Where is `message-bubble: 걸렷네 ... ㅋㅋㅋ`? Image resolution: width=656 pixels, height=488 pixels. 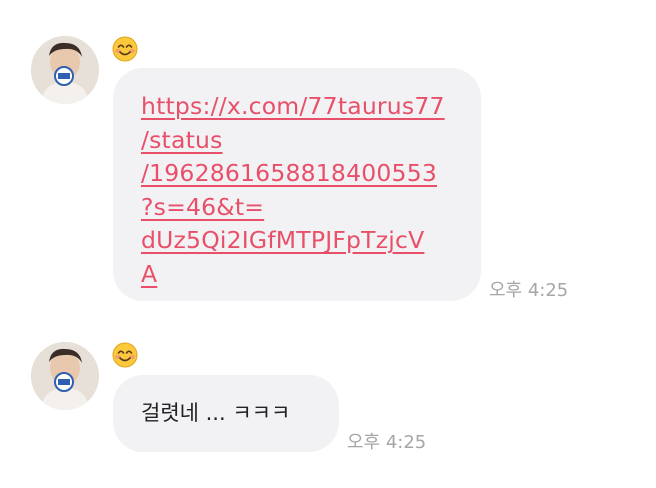
message-bubble: 걸렷네 ... ㅋㅋㅋ is located at coordinates (226, 413).